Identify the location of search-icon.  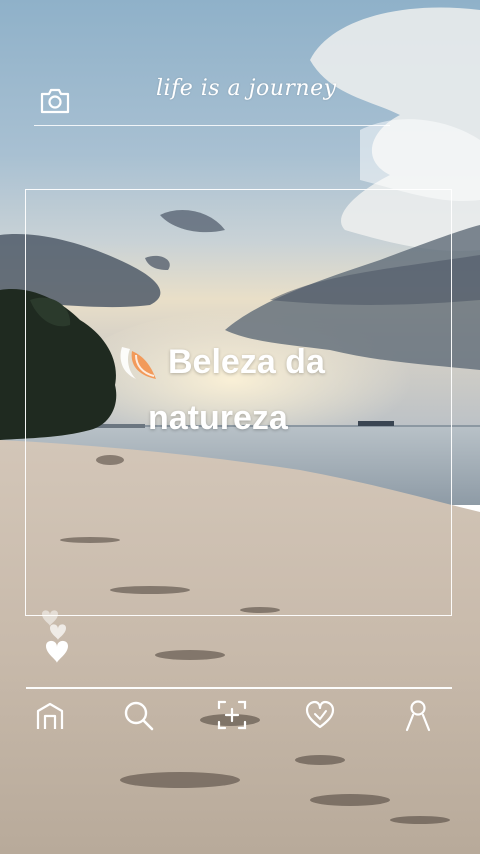
(139, 716).